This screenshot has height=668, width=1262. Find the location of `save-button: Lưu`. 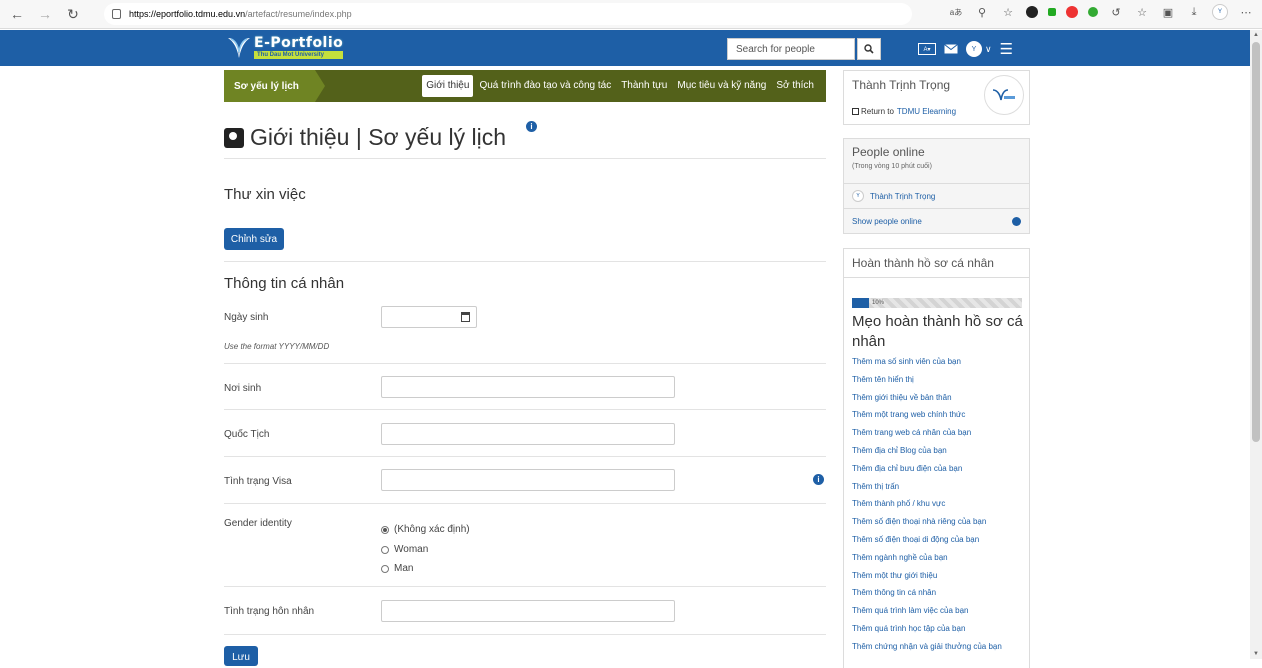

save-button: Lưu is located at coordinates (241, 656).